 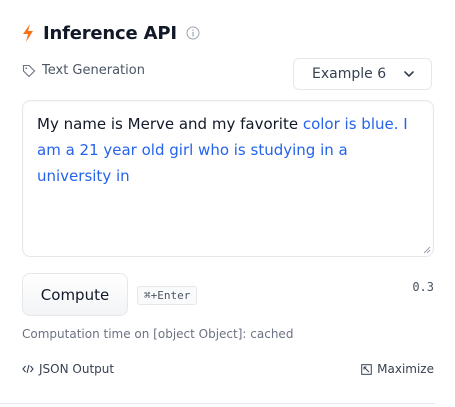 What do you see at coordinates (75, 294) in the screenshot?
I see `compute-button: Compute` at bounding box center [75, 294].